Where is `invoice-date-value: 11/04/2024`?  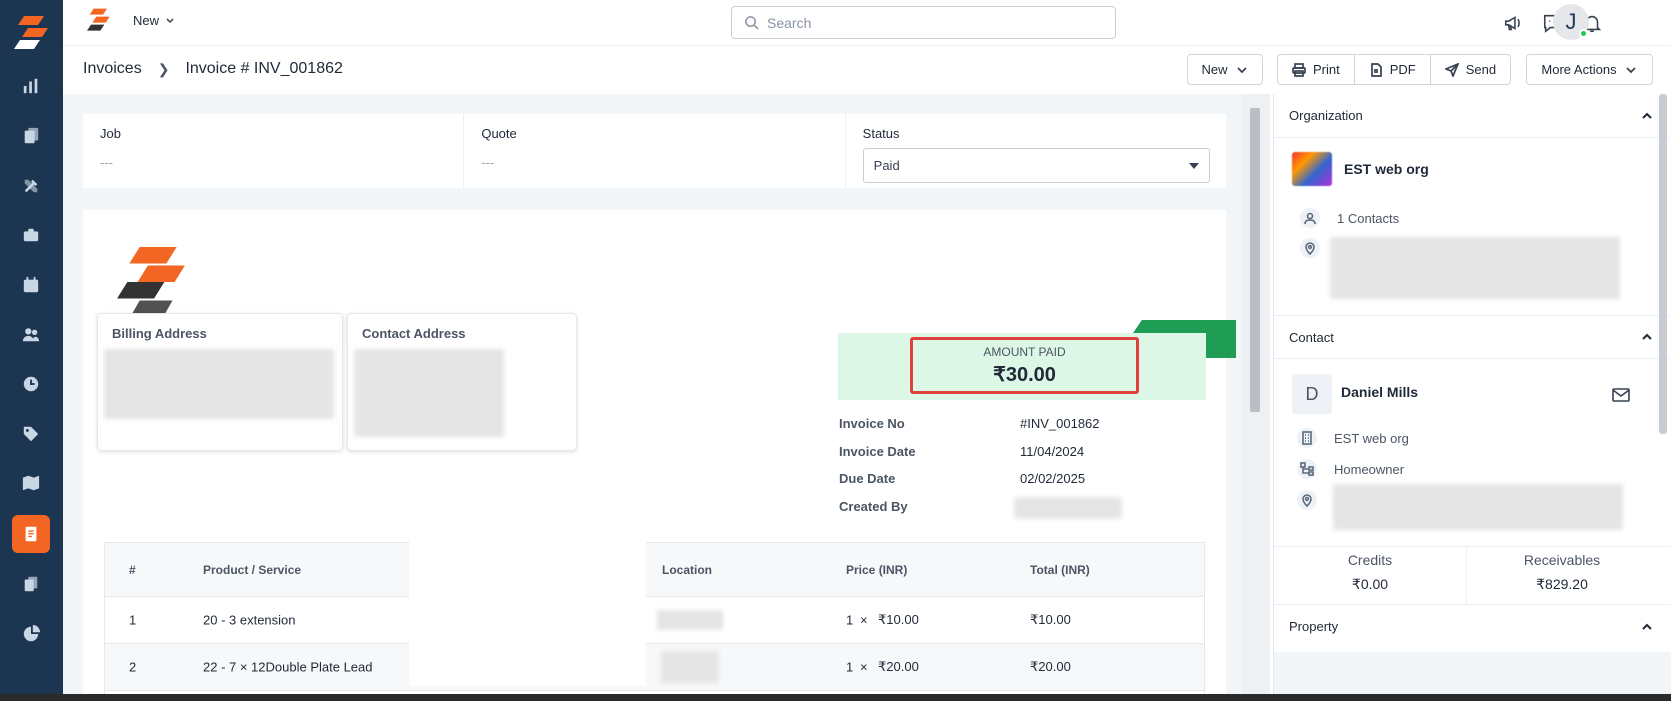 invoice-date-value: 11/04/2024 is located at coordinates (1052, 451).